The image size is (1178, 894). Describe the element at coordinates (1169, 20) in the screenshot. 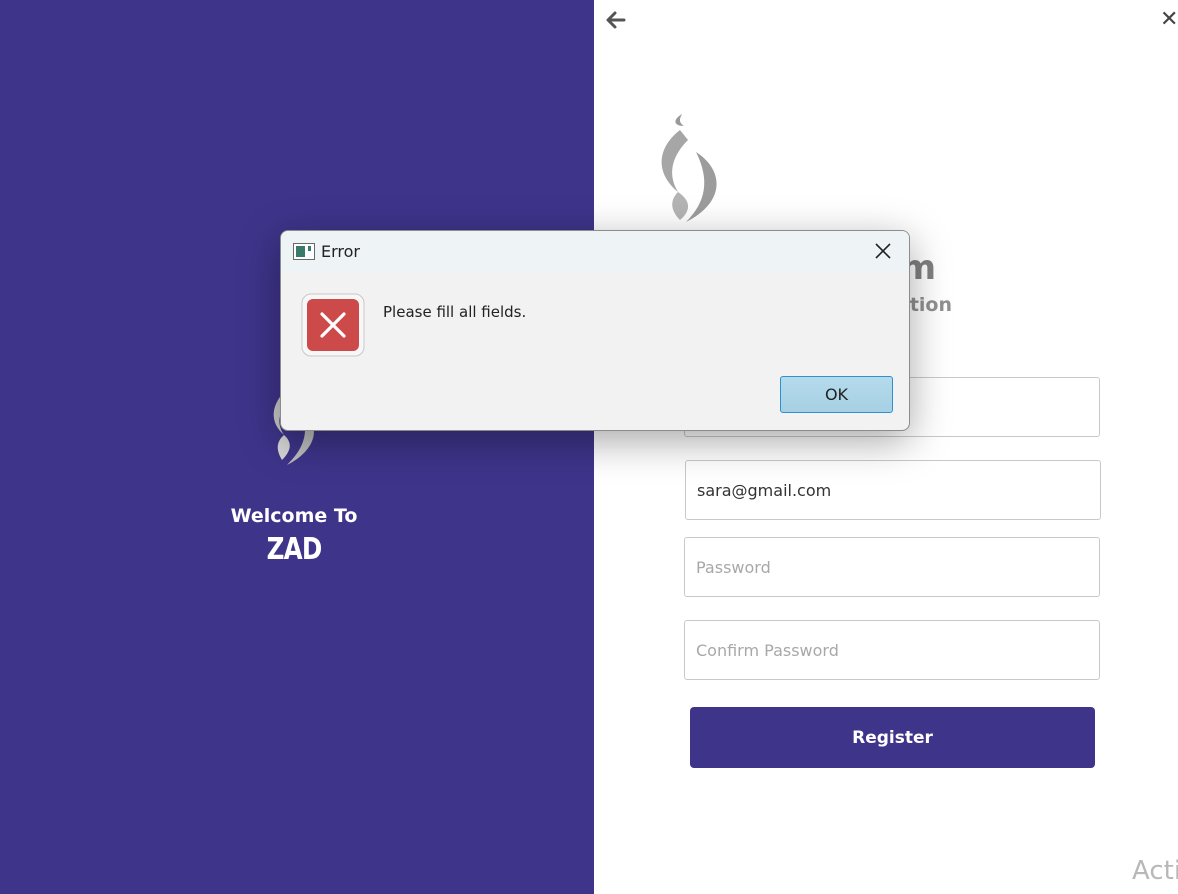

I see `close-icon: ✕` at that location.